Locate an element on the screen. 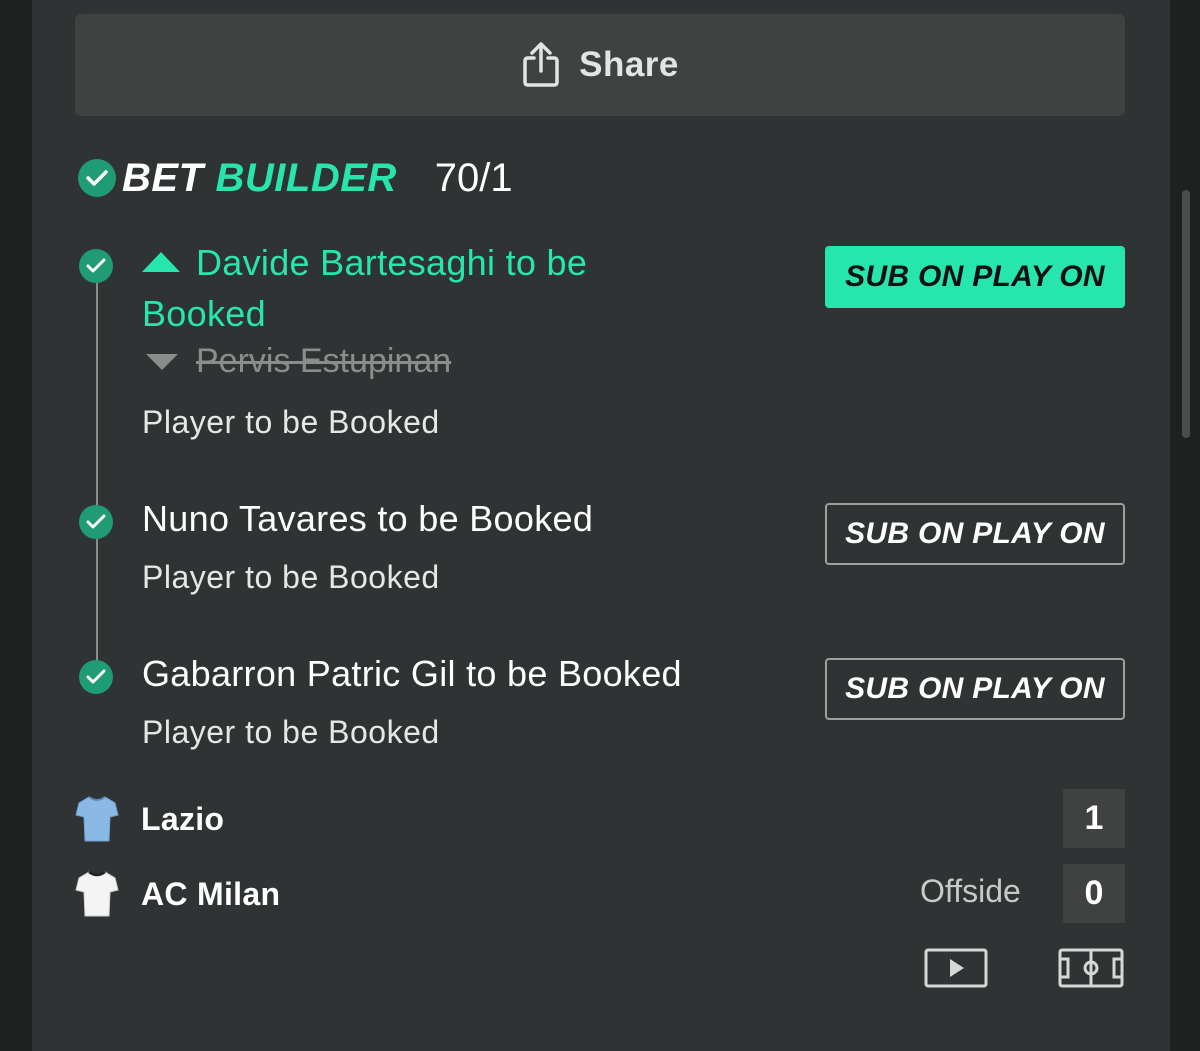  arrow-down-icon is located at coordinates (162, 361).